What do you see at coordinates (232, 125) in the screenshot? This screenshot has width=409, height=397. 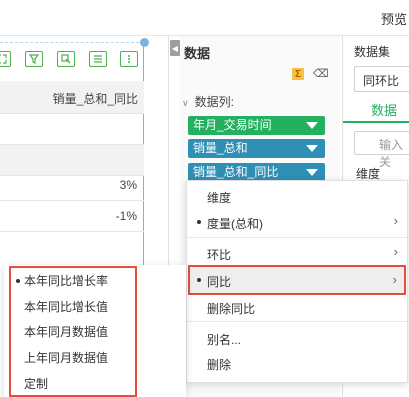 I see `field-label: 年月_交易时间` at bounding box center [232, 125].